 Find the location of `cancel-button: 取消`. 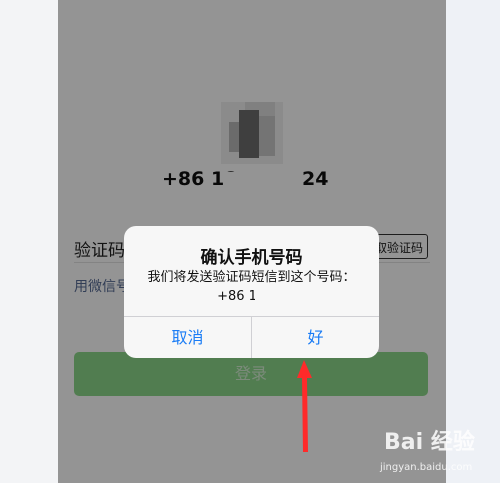

cancel-button: 取消 is located at coordinates (187, 337).